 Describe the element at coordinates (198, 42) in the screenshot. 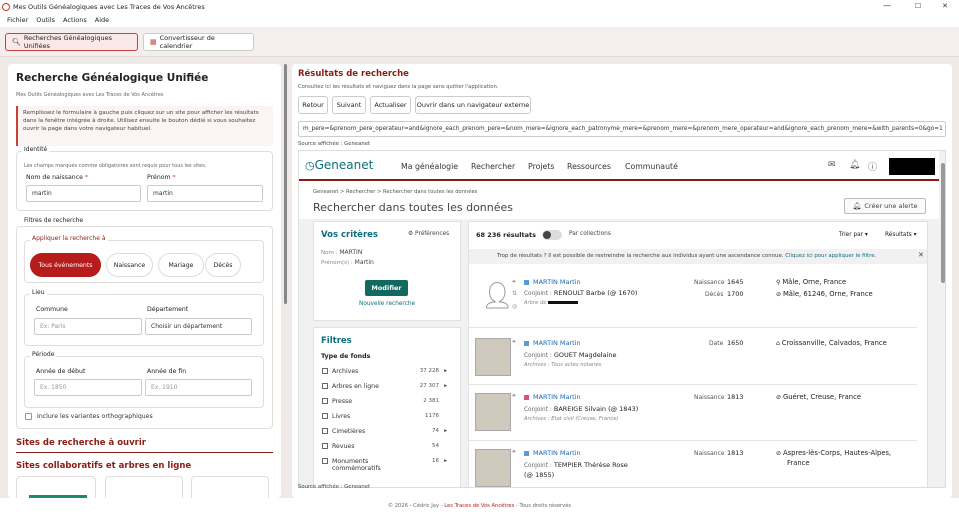

I see `tab-calendar-converter: ▦ Convertisseur de calendrier` at that location.